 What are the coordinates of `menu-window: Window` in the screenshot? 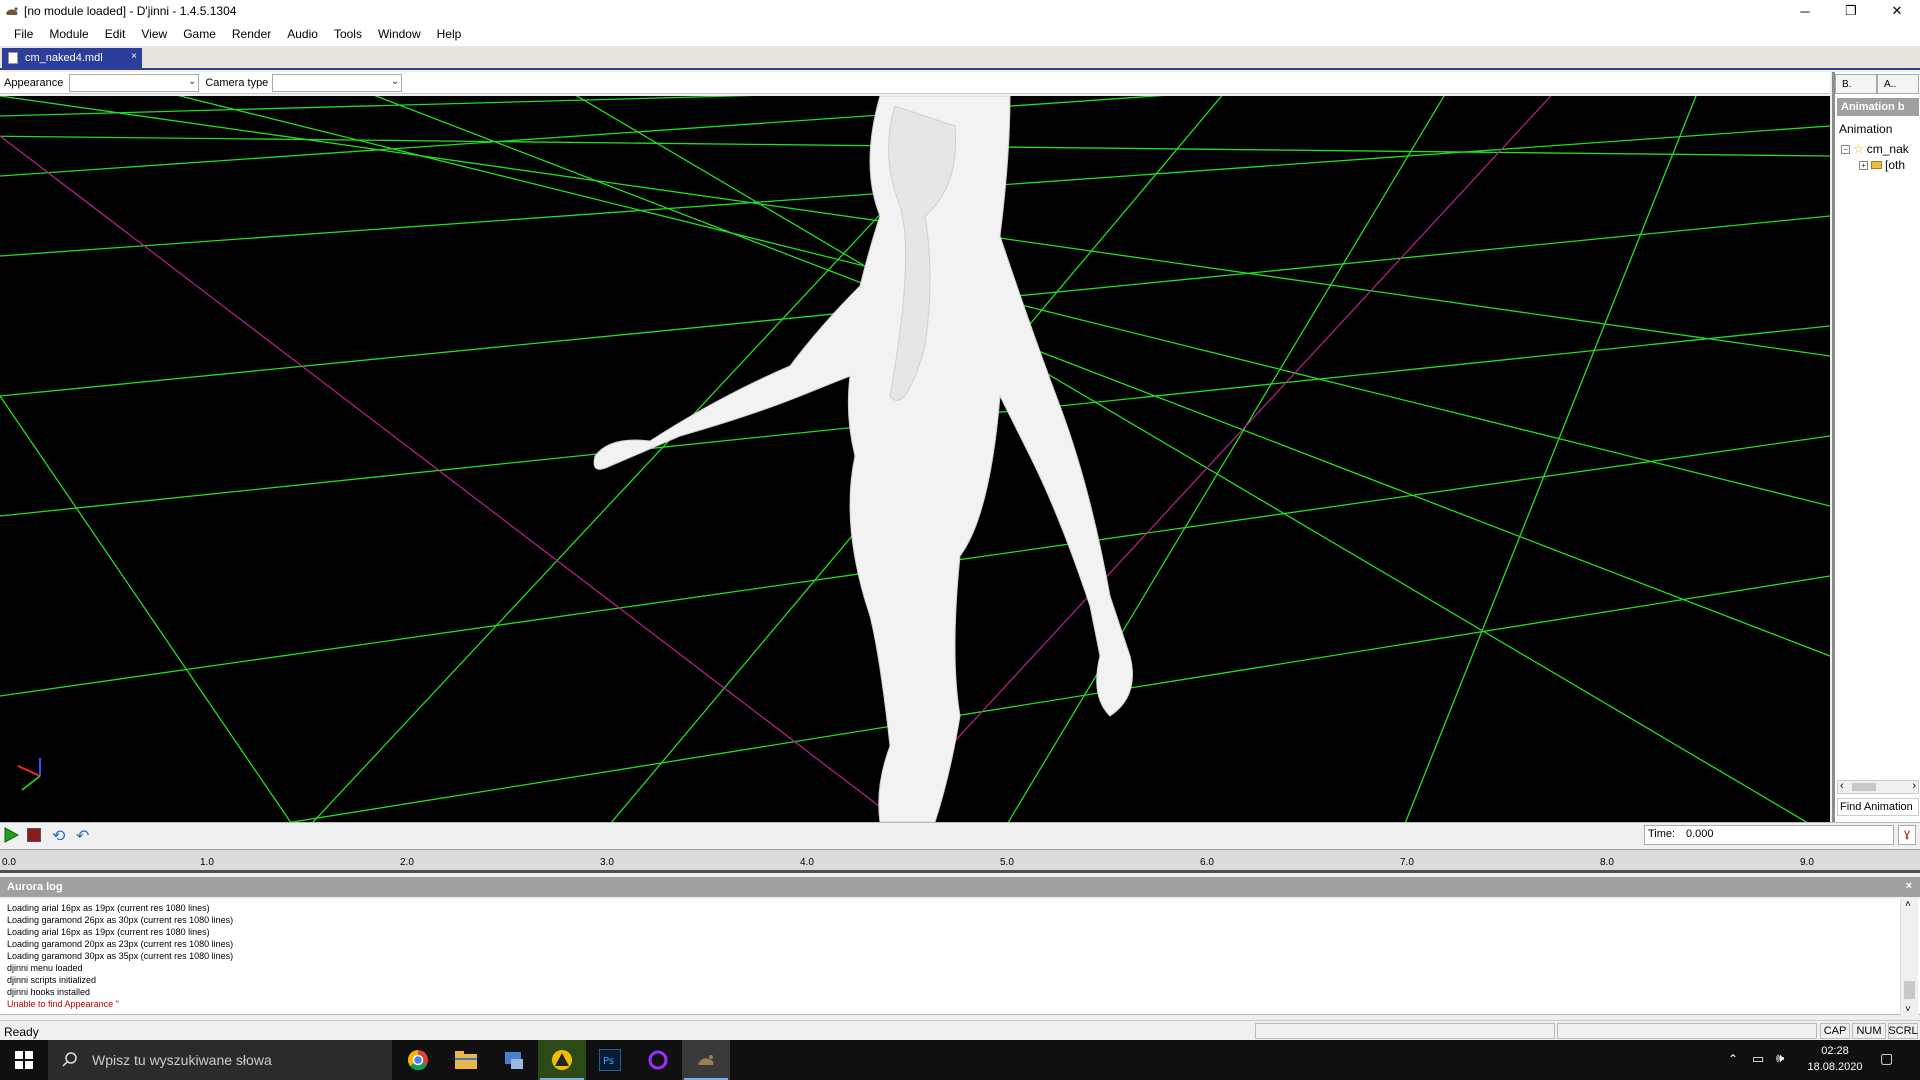 It's located at (399, 34).